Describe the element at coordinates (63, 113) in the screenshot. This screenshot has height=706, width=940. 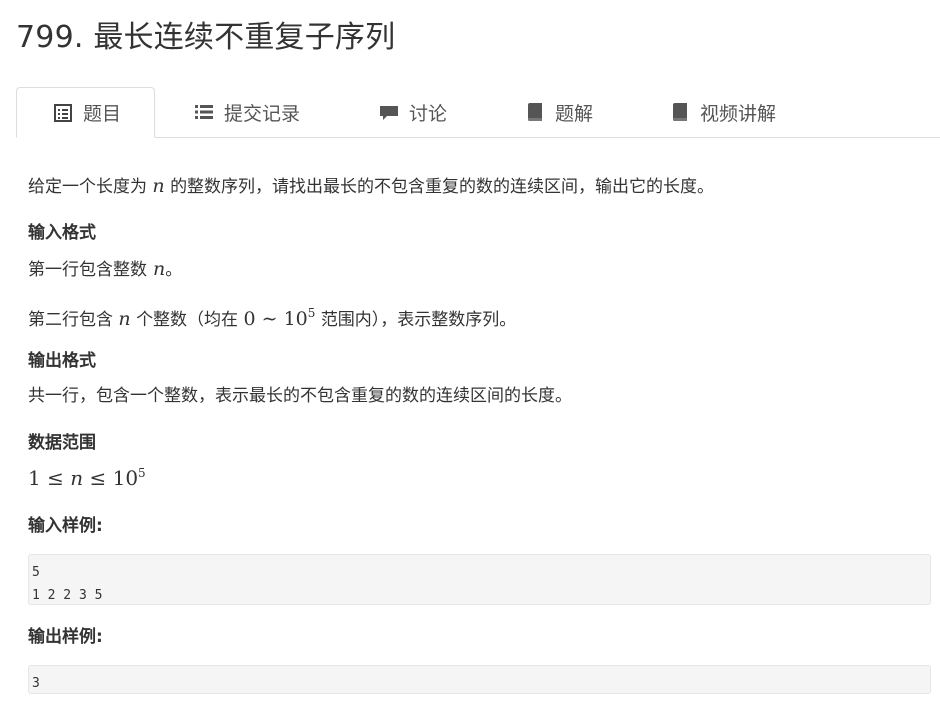
I see `document-list-icon` at that location.